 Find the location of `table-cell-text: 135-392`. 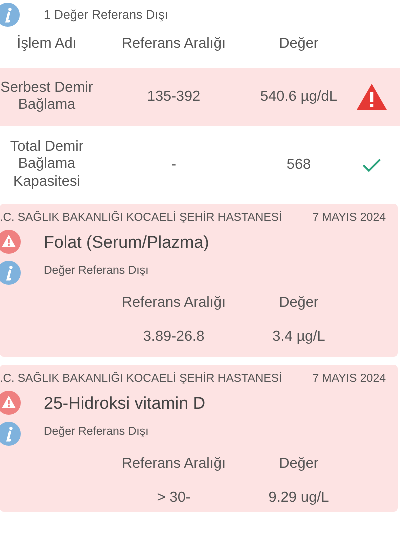

table-cell-text: 135-392 is located at coordinates (174, 97).